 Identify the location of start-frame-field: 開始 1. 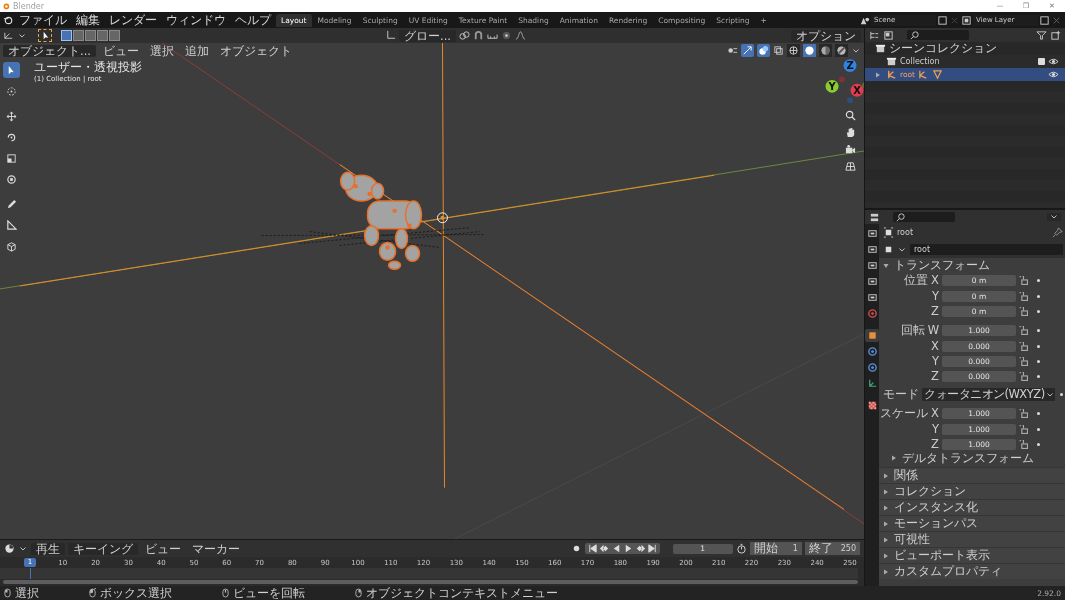
(775, 548).